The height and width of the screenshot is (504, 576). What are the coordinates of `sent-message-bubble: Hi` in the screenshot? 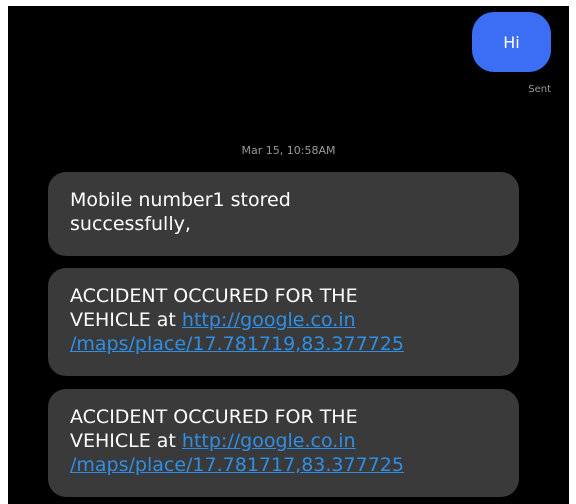 It's located at (511, 42).